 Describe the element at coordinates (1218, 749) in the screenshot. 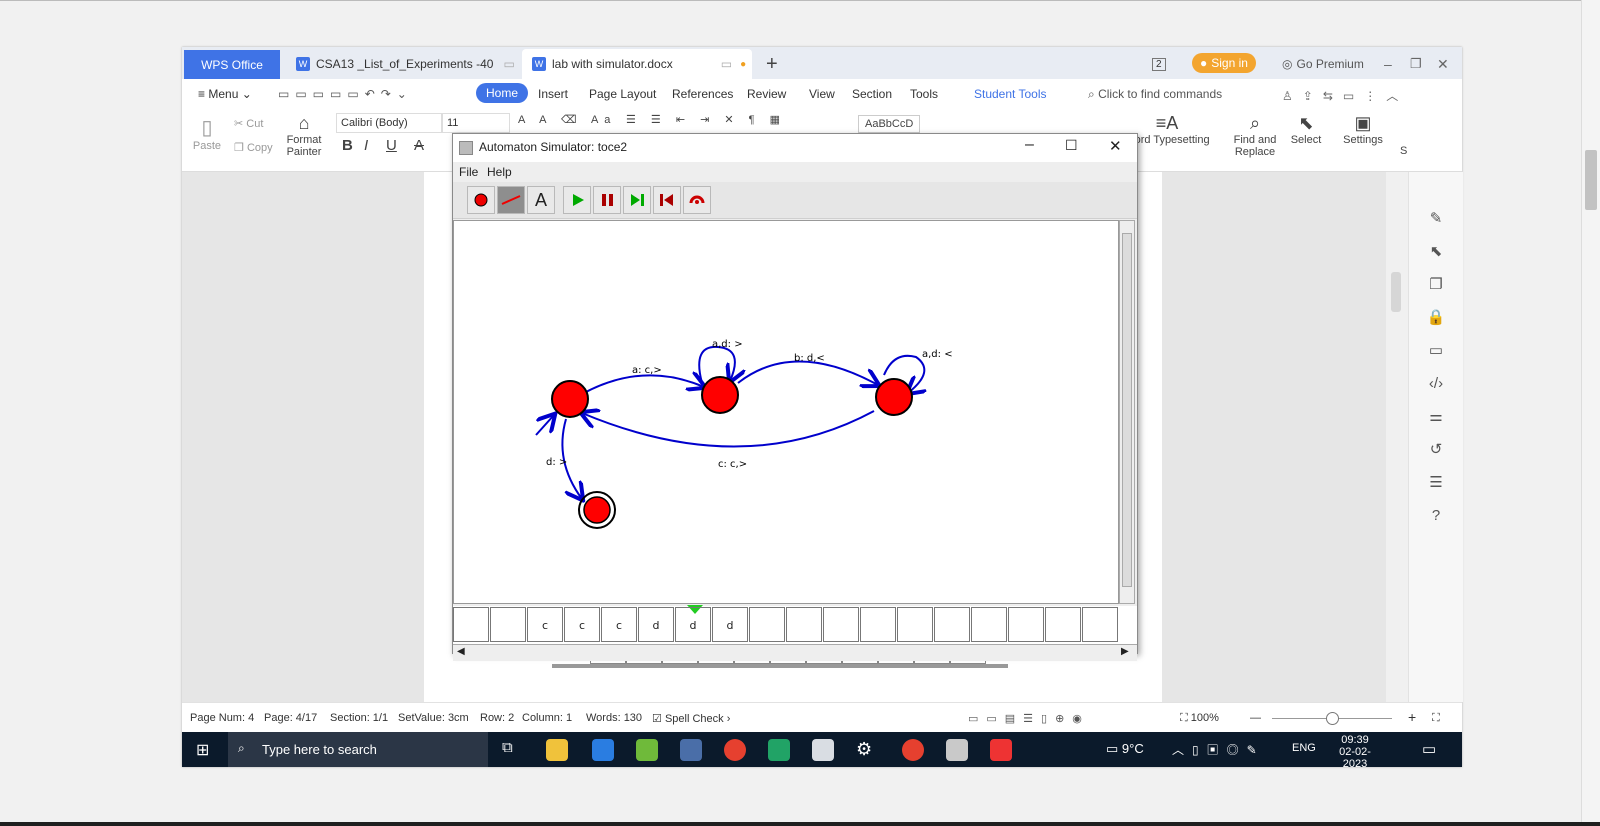

I see `system-tray-icons: ︿▯▣◎✎` at that location.